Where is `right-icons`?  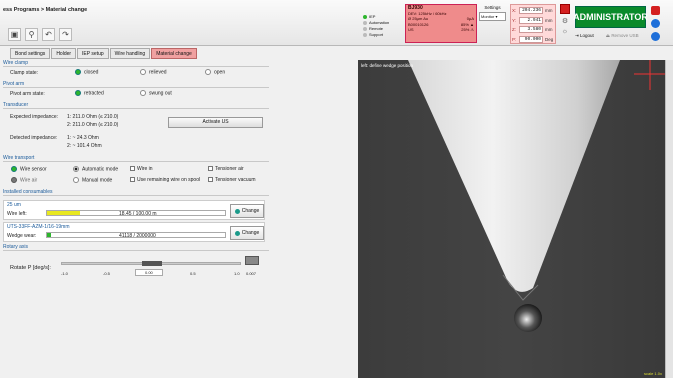
right-icons is located at coordinates (655, 23).